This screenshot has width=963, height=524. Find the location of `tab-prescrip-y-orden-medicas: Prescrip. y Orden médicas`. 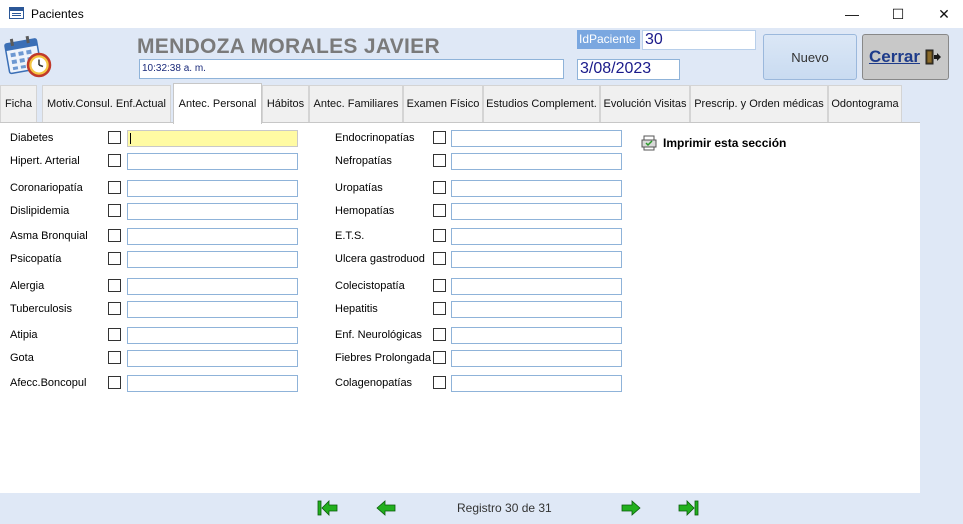

tab-prescrip-y-orden-medicas: Prescrip. y Orden médicas is located at coordinates (759, 103).